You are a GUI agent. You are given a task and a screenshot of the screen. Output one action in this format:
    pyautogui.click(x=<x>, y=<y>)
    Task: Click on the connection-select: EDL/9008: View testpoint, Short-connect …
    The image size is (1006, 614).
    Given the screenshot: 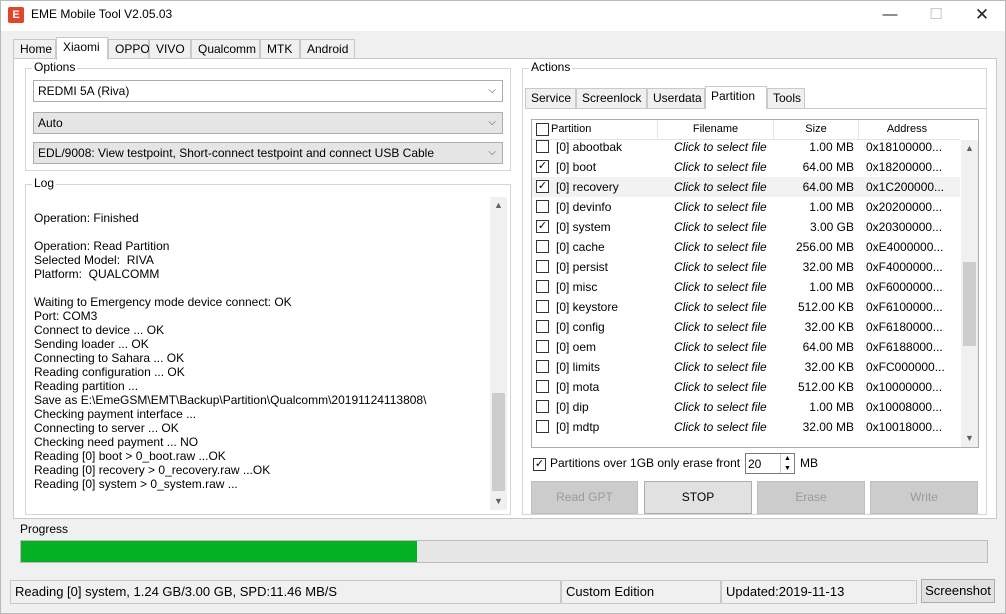 What is the action you would take?
    pyautogui.click(x=268, y=153)
    